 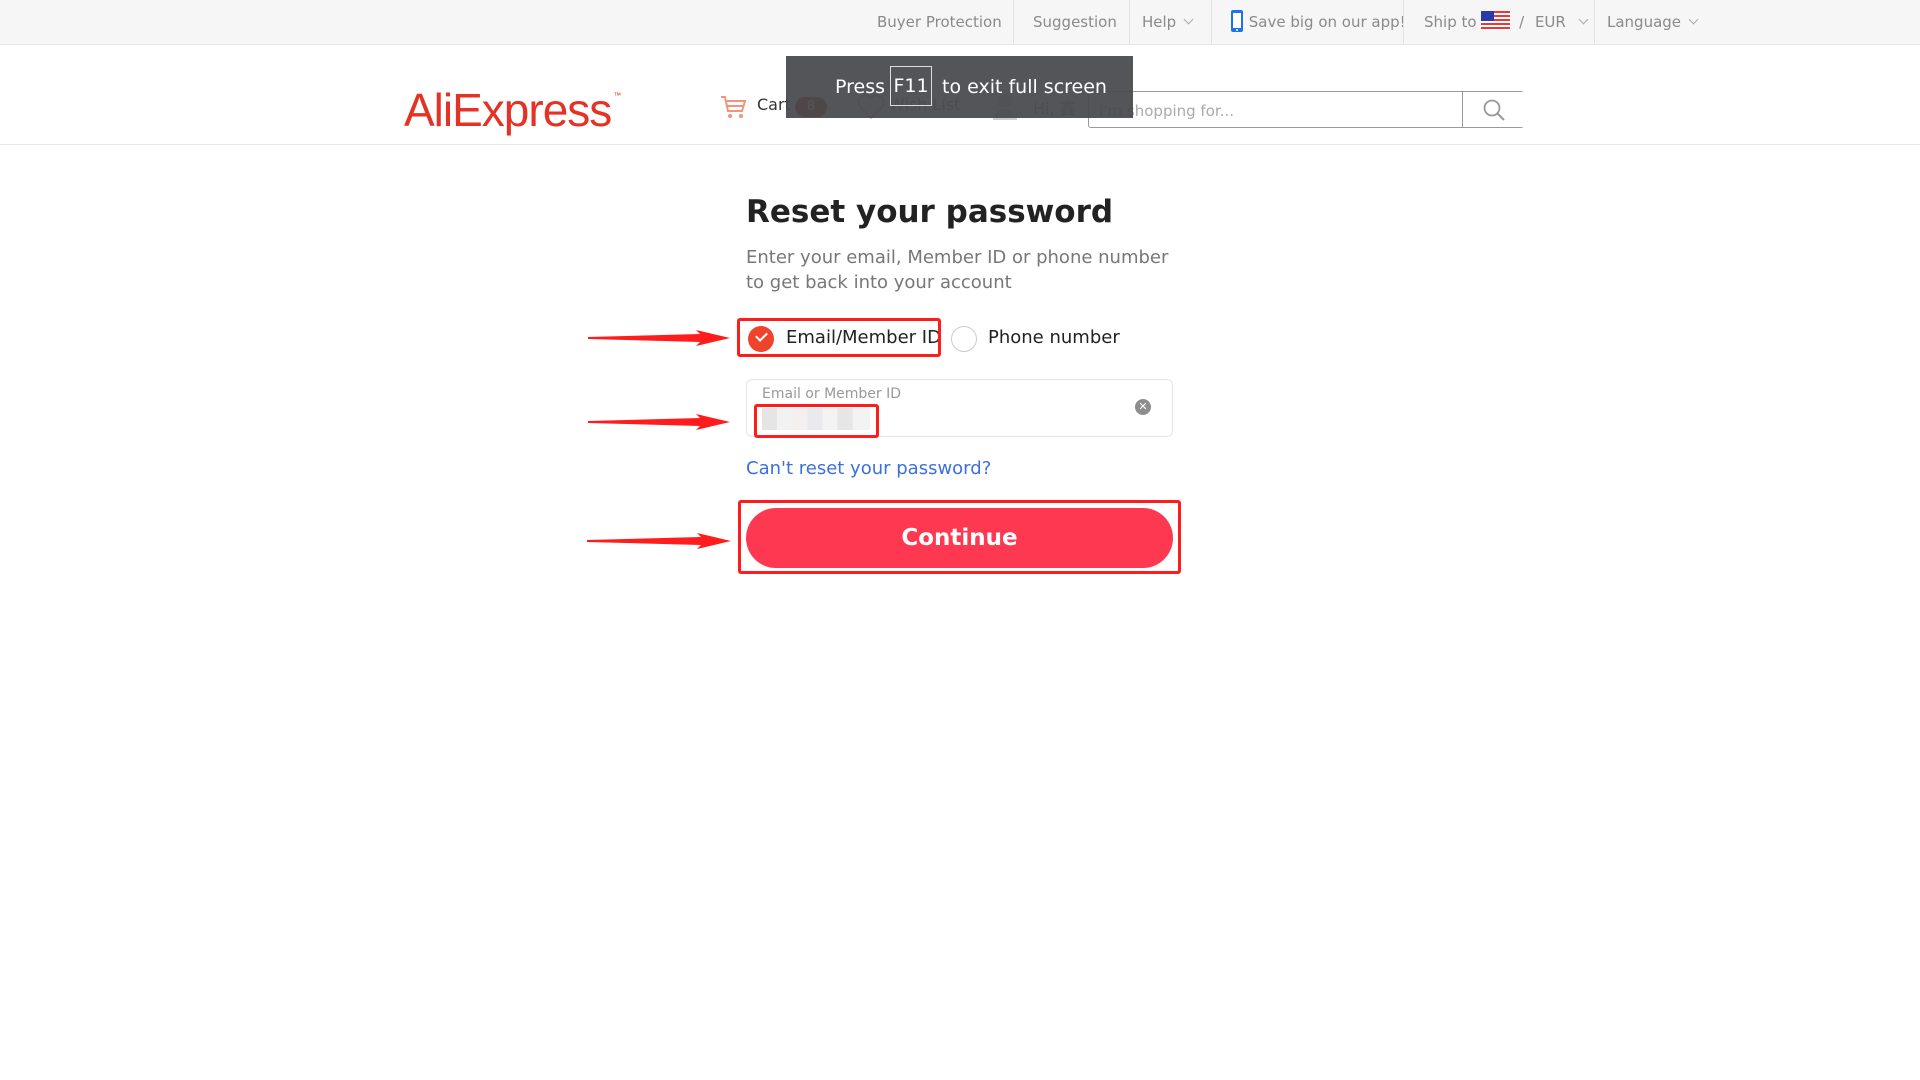 I want to click on ship-to-menu: Ship to / EUR, so click(x=1506, y=22).